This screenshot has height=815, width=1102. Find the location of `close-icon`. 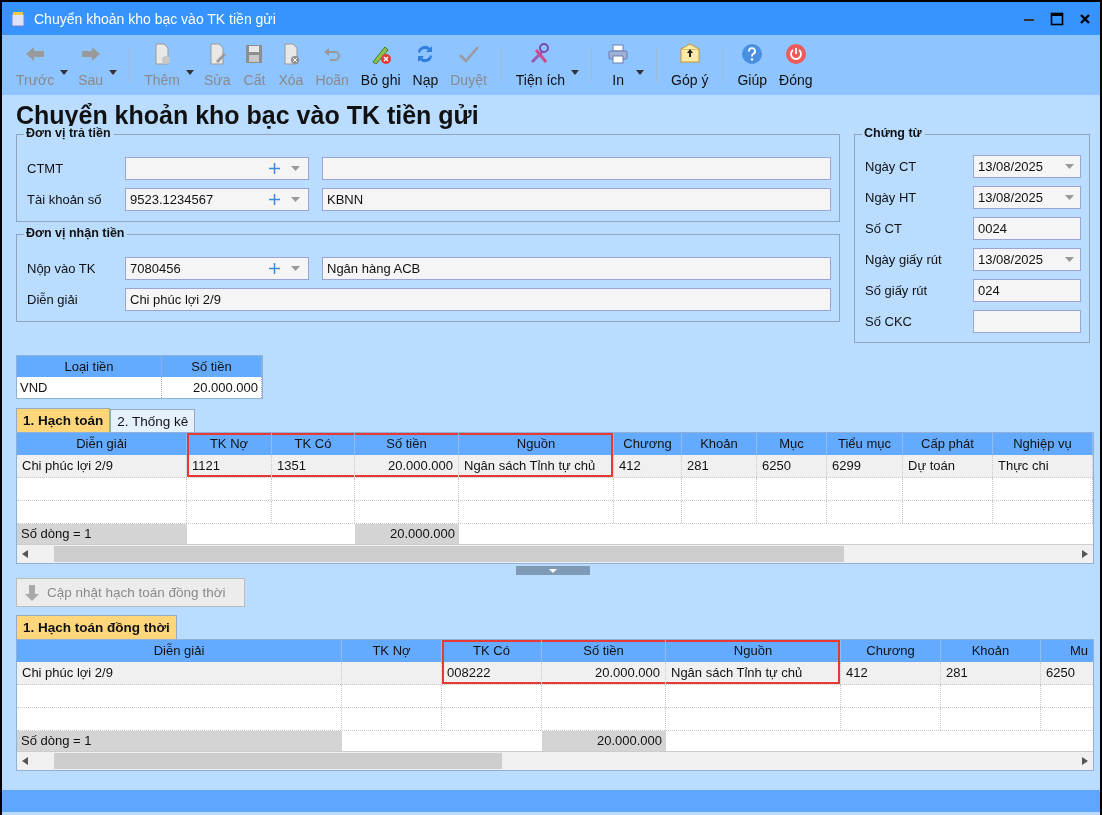

close-icon is located at coordinates (1085, 18).